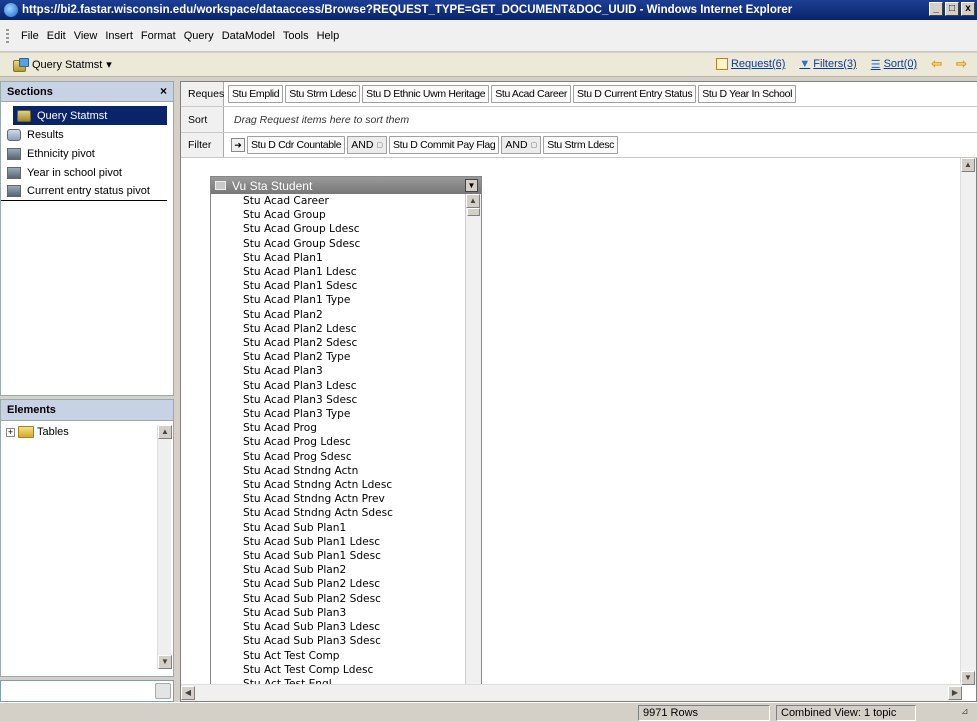 Image resolution: width=977 pixels, height=721 pixels. I want to click on request-item: Stu Emplid, so click(256, 94).